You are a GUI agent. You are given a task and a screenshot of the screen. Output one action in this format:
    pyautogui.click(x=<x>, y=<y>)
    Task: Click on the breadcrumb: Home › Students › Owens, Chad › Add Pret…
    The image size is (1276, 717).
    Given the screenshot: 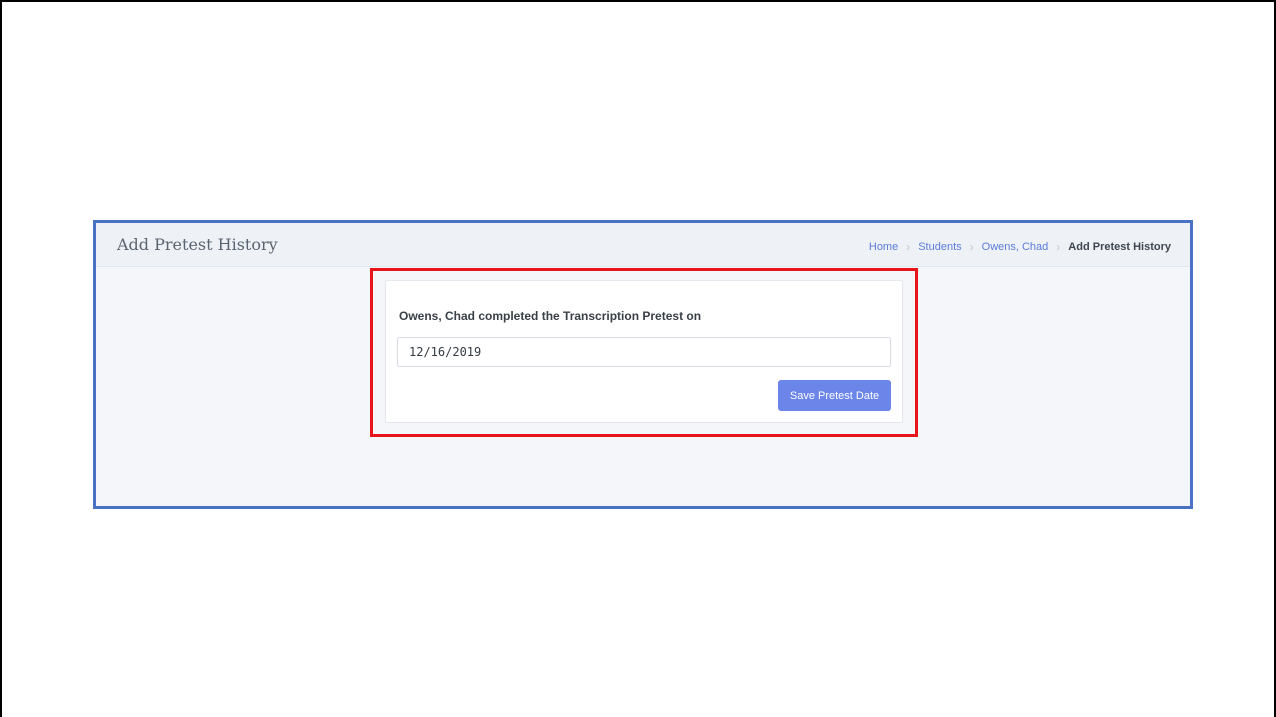 What is the action you would take?
    pyautogui.click(x=1020, y=247)
    